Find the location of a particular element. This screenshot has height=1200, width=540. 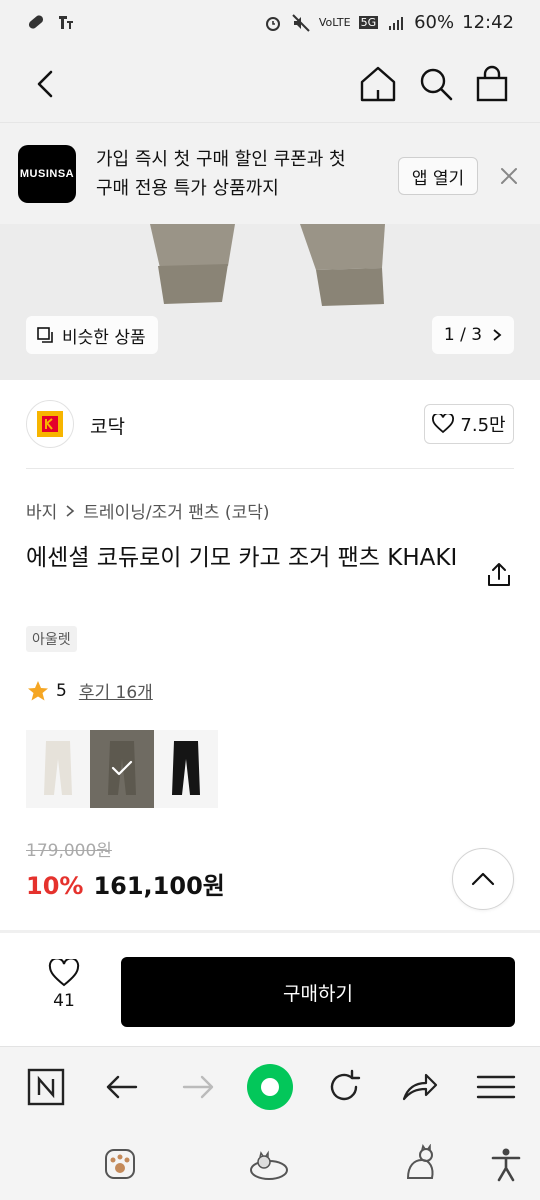

status-bar: VoLTE 5G 60% 12:42 is located at coordinates (270, 23).